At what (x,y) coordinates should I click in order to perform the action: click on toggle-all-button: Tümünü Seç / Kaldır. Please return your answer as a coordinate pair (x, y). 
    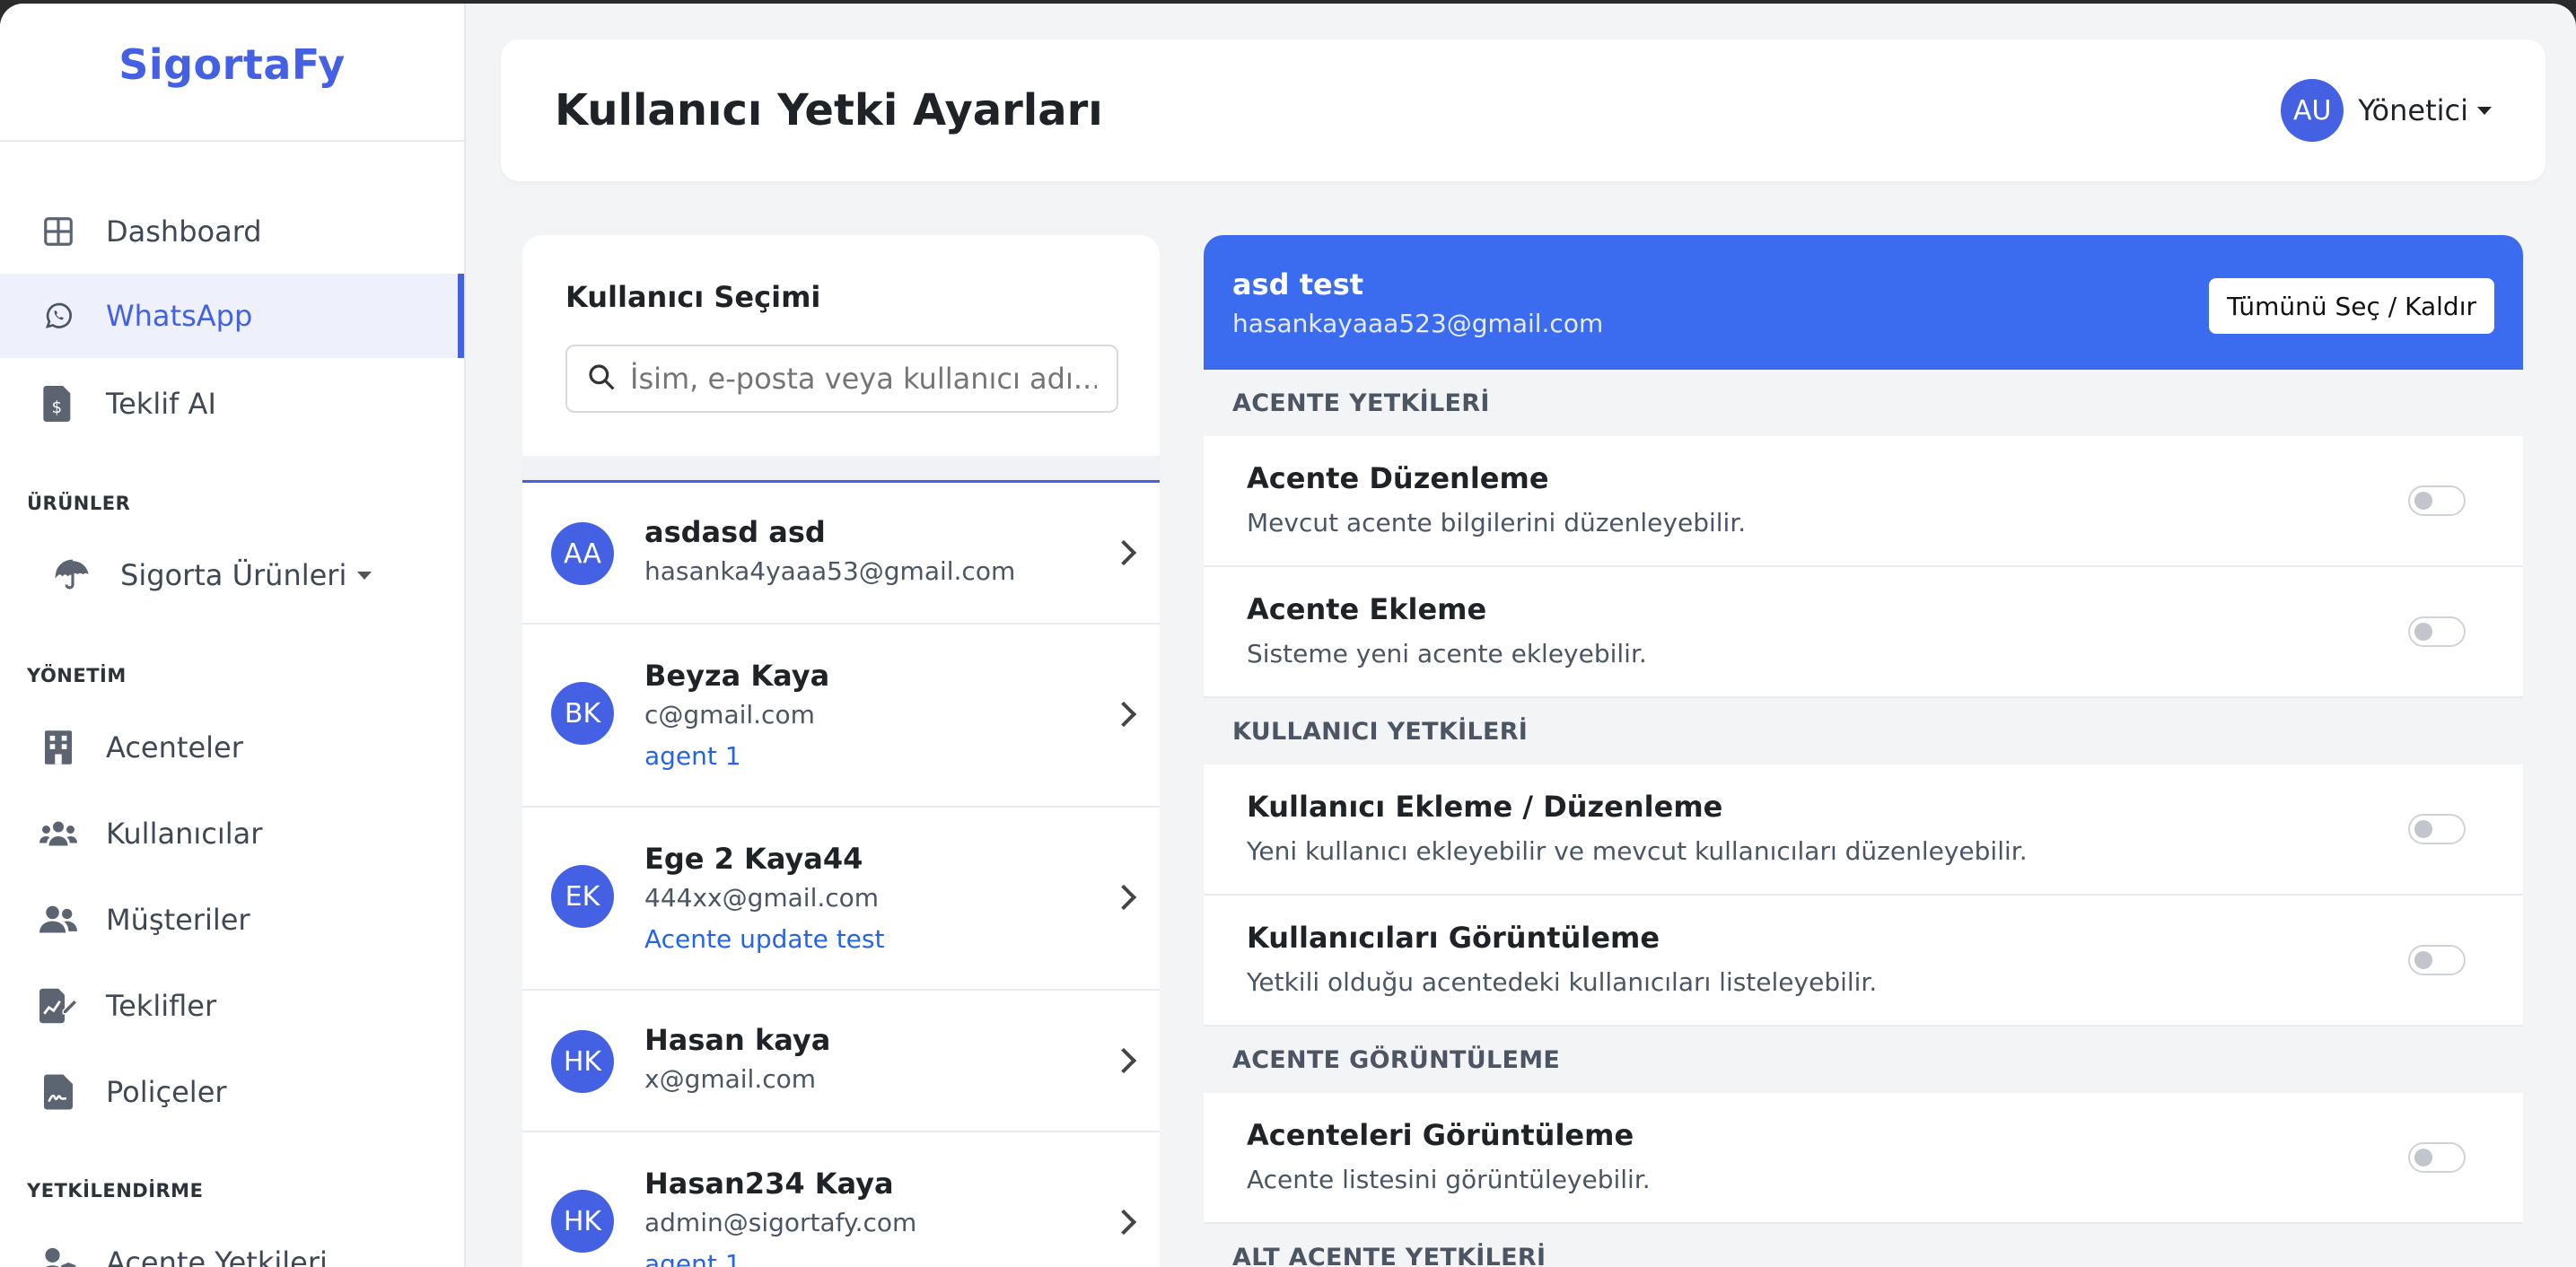
    Looking at the image, I should click on (2351, 306).